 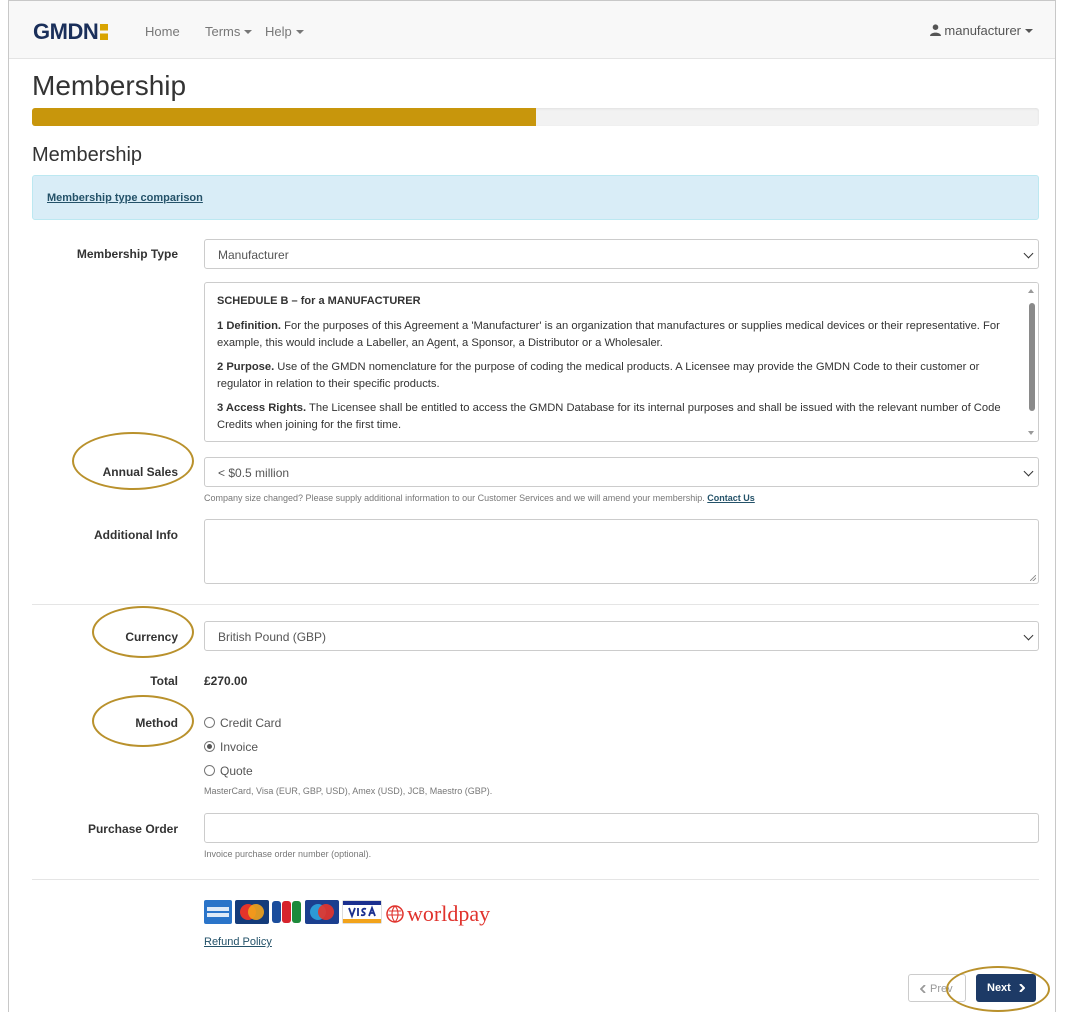 What do you see at coordinates (362, 912) in the screenshot?
I see `visa-icon` at bounding box center [362, 912].